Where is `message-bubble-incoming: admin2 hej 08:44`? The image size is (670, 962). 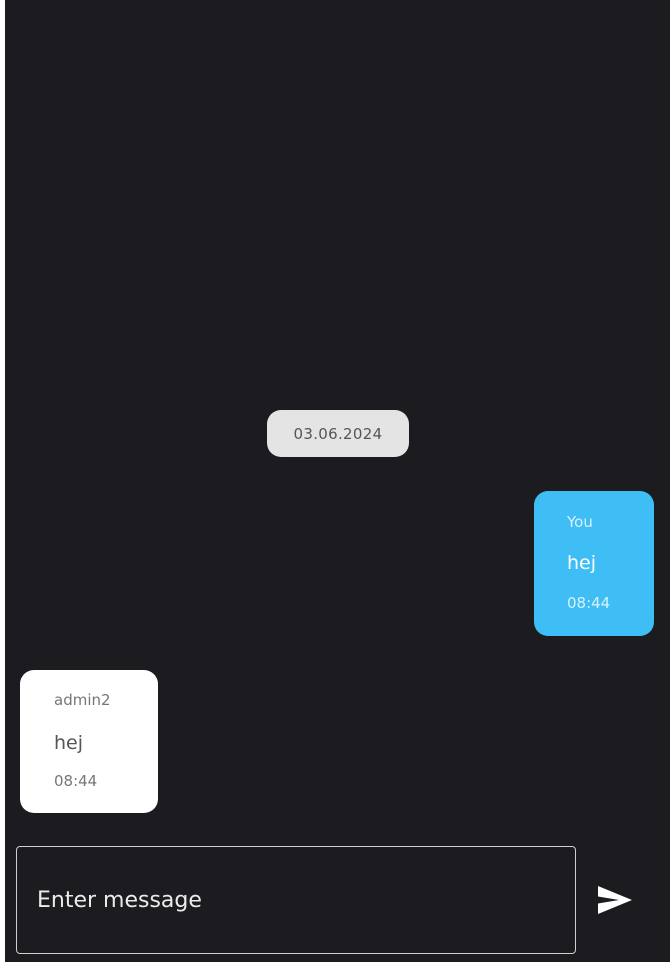 message-bubble-incoming: admin2 hej 08:44 is located at coordinates (89, 741).